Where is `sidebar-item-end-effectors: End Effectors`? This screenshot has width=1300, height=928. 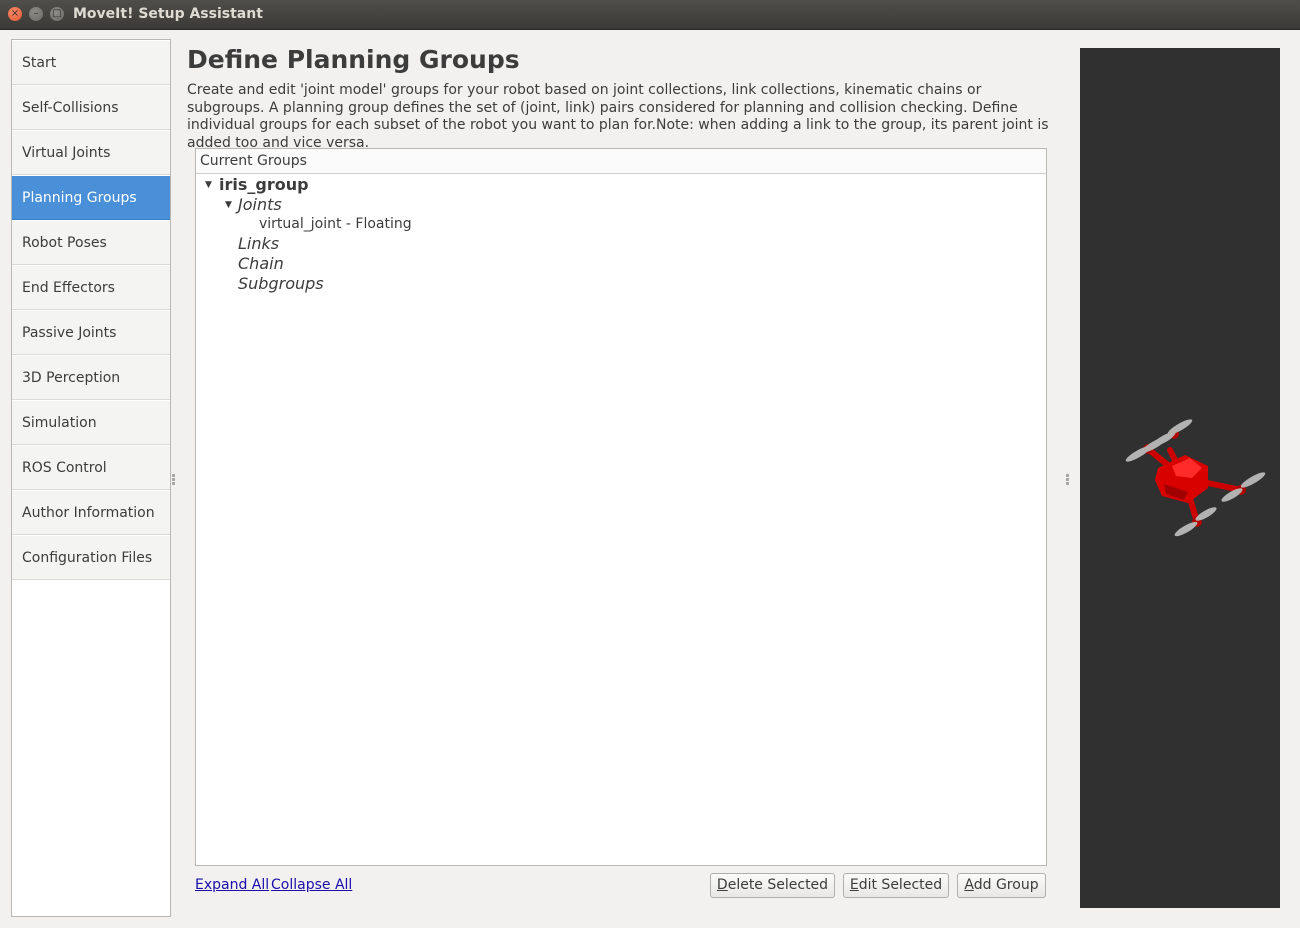 sidebar-item-end-effectors: End Effectors is located at coordinates (91, 288).